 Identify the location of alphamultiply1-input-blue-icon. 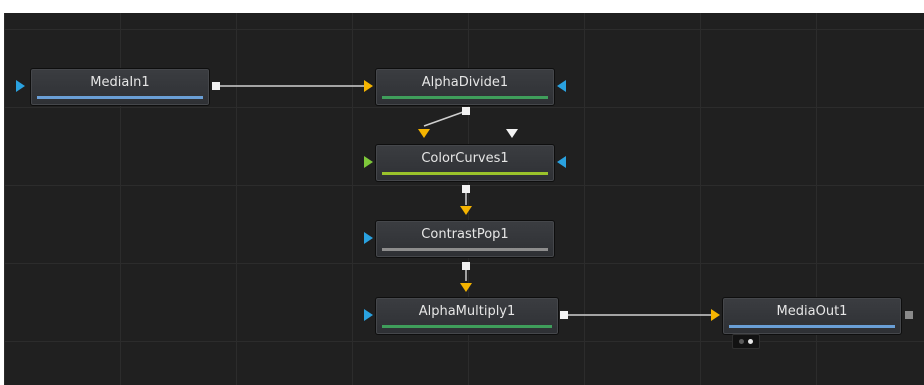
(368, 315).